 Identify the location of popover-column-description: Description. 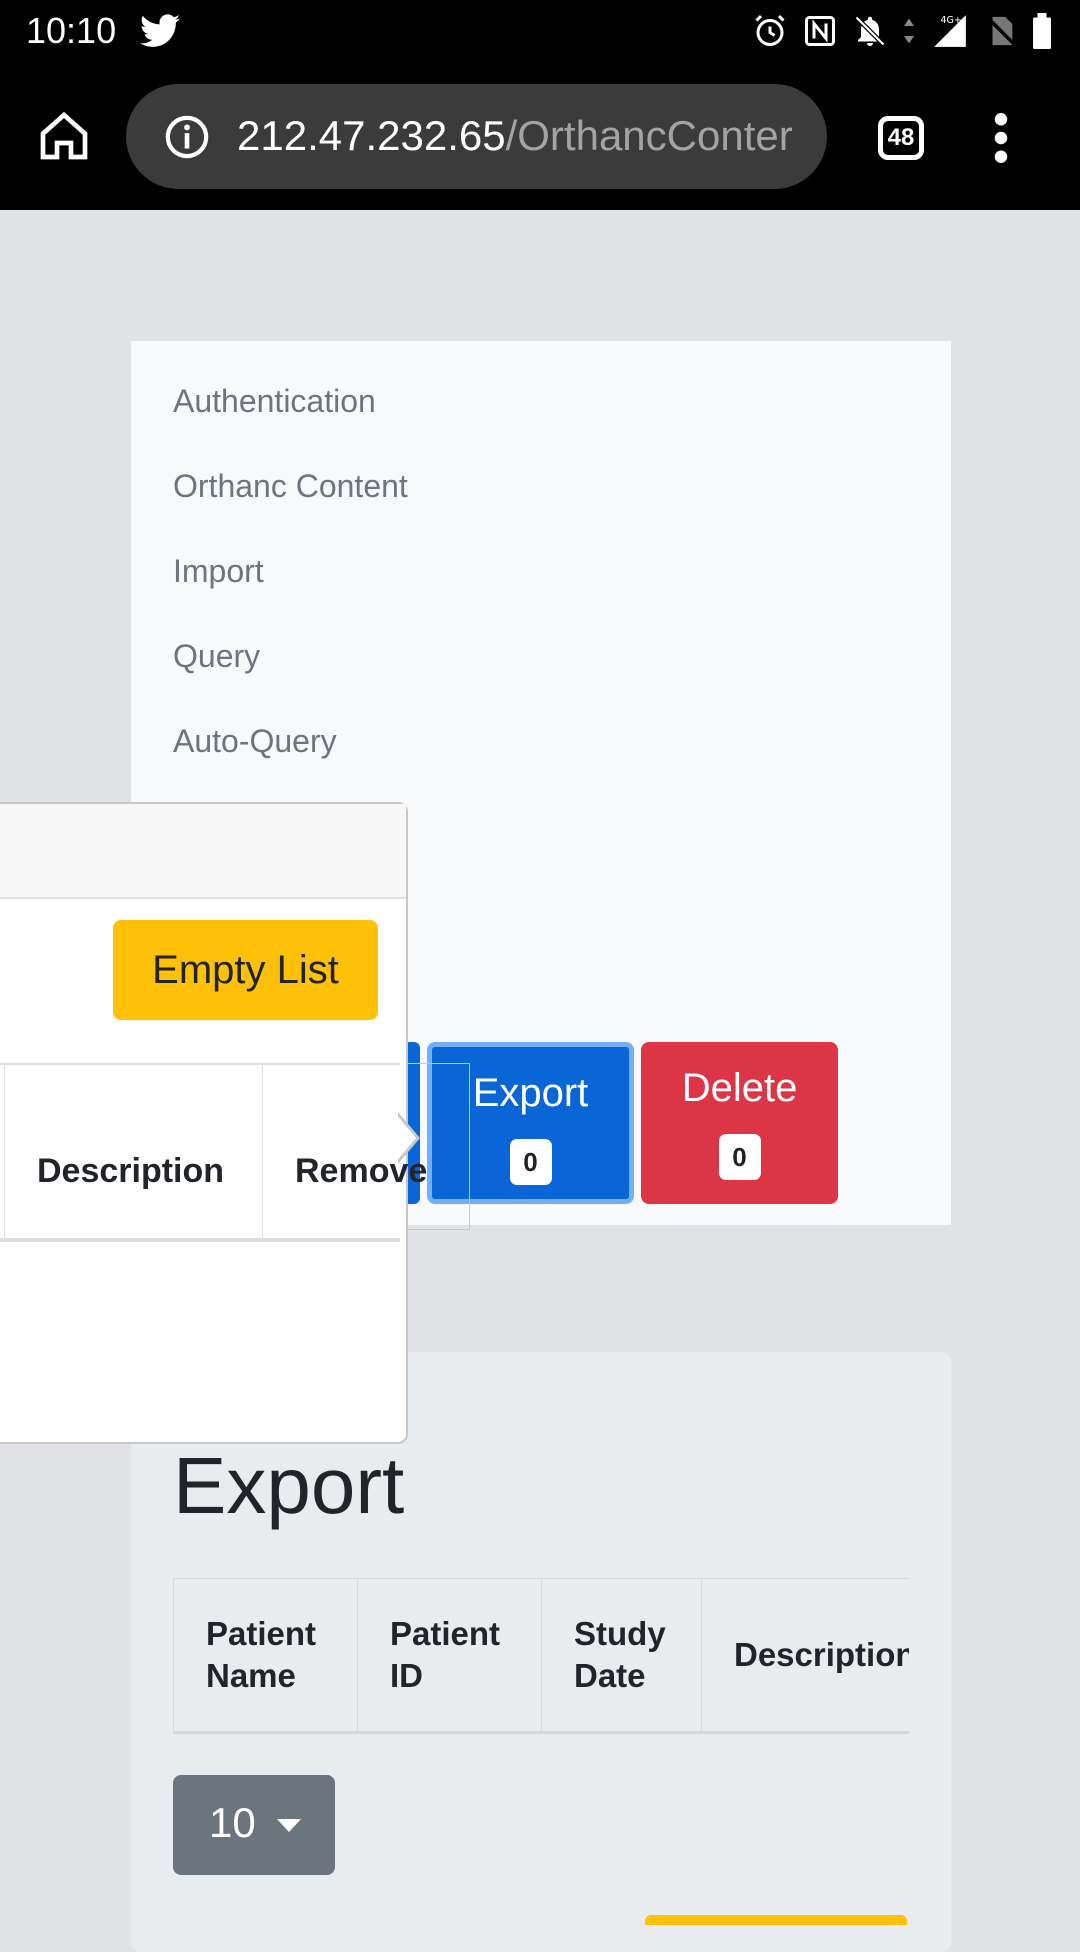
(133, 1151).